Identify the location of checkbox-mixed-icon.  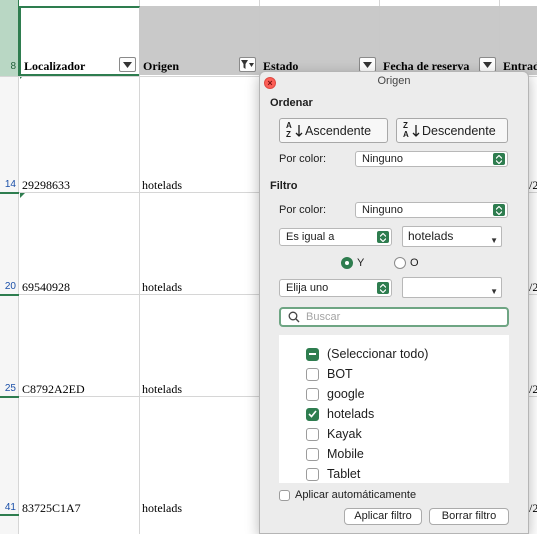
(312, 354).